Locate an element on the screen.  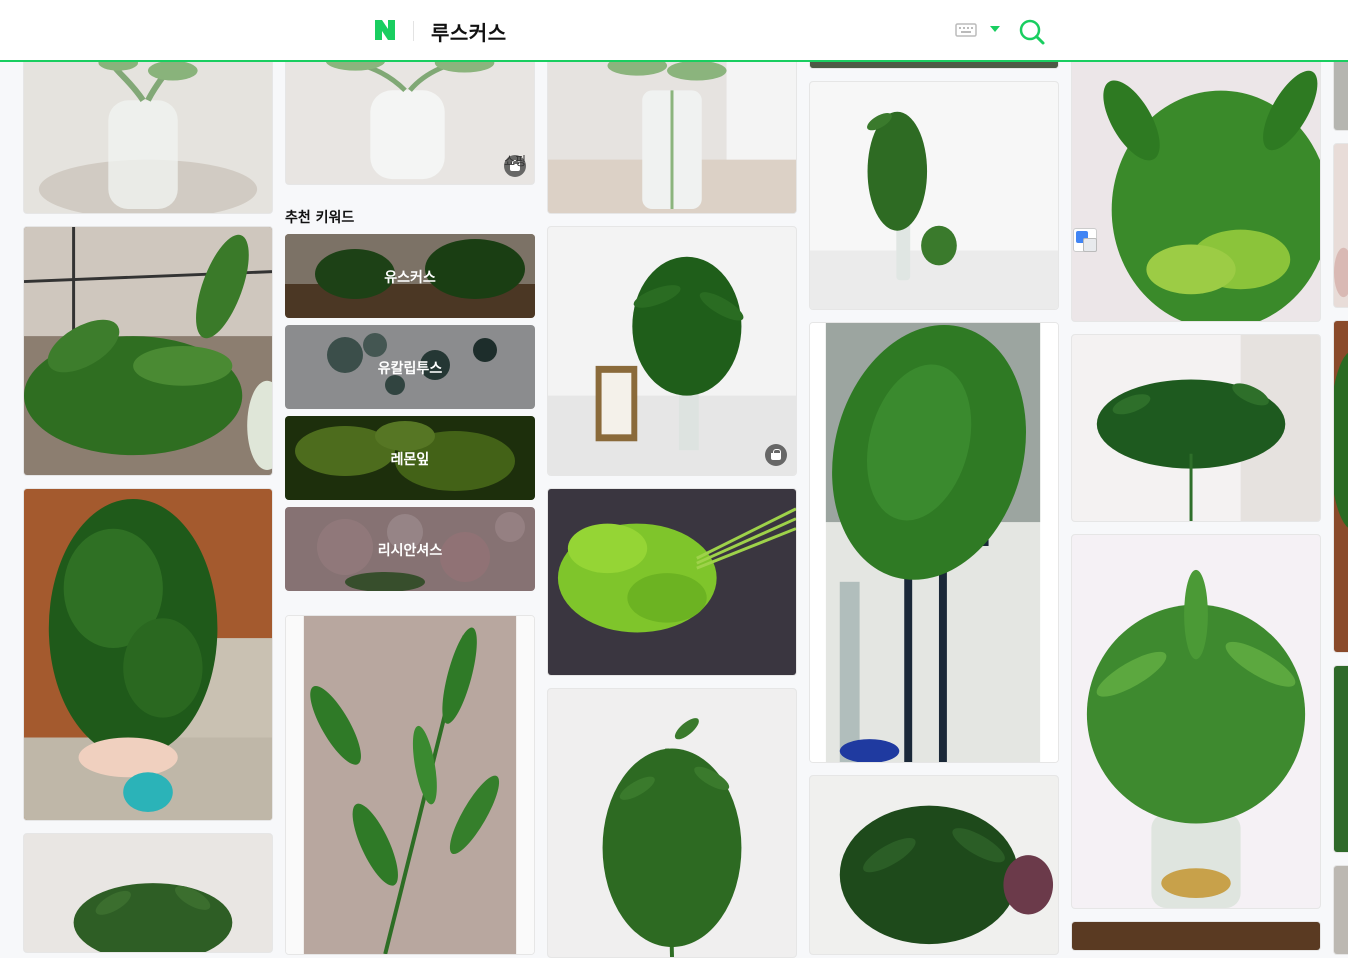
keyword-label: 레몬잎 is located at coordinates (410, 460).